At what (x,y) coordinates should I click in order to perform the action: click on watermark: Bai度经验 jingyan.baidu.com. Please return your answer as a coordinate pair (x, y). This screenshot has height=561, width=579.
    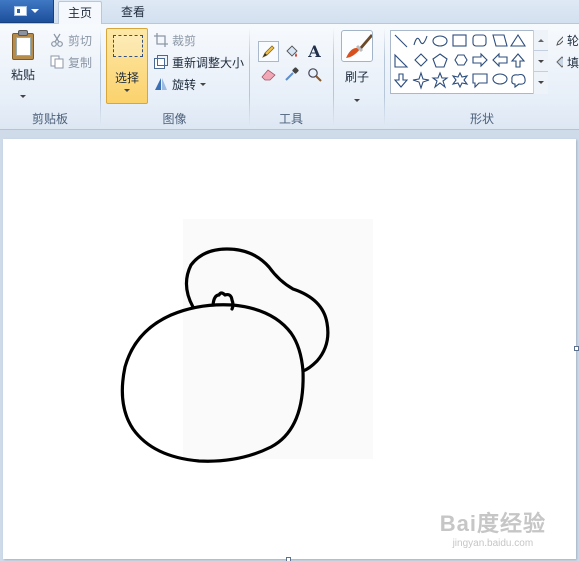
    Looking at the image, I should click on (493, 527).